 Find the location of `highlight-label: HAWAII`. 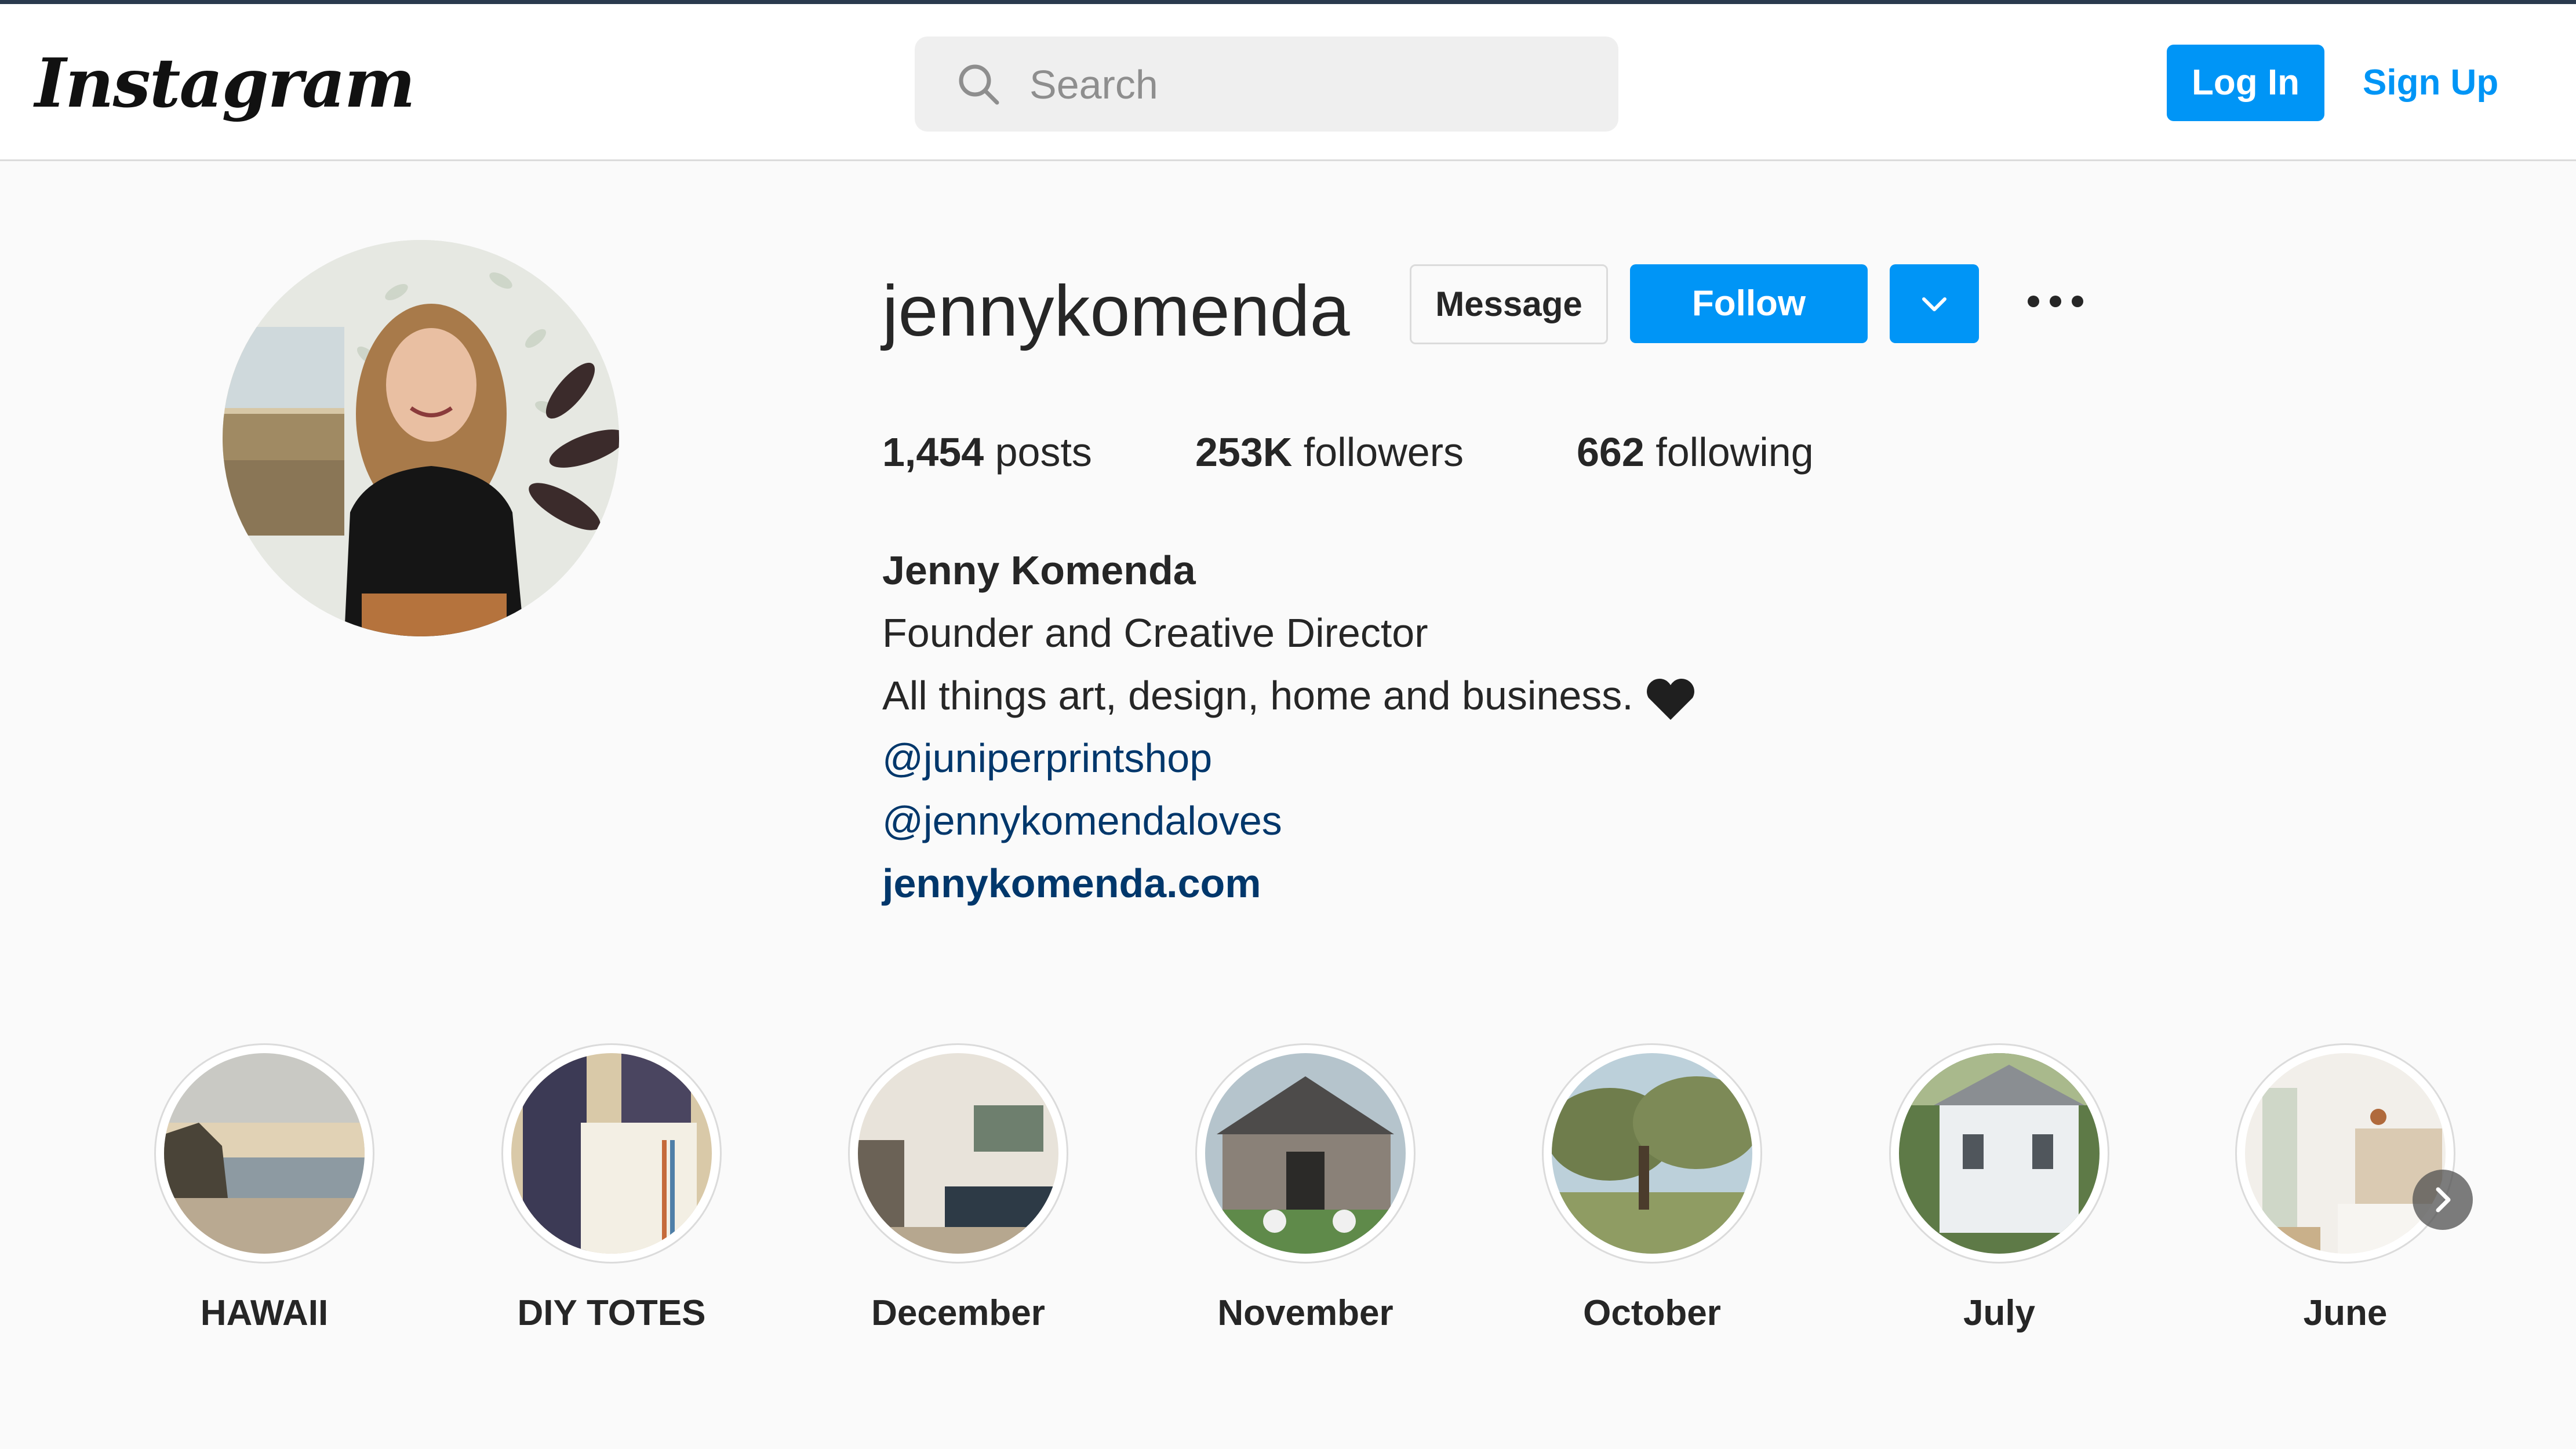

highlight-label: HAWAII is located at coordinates (264, 1313).